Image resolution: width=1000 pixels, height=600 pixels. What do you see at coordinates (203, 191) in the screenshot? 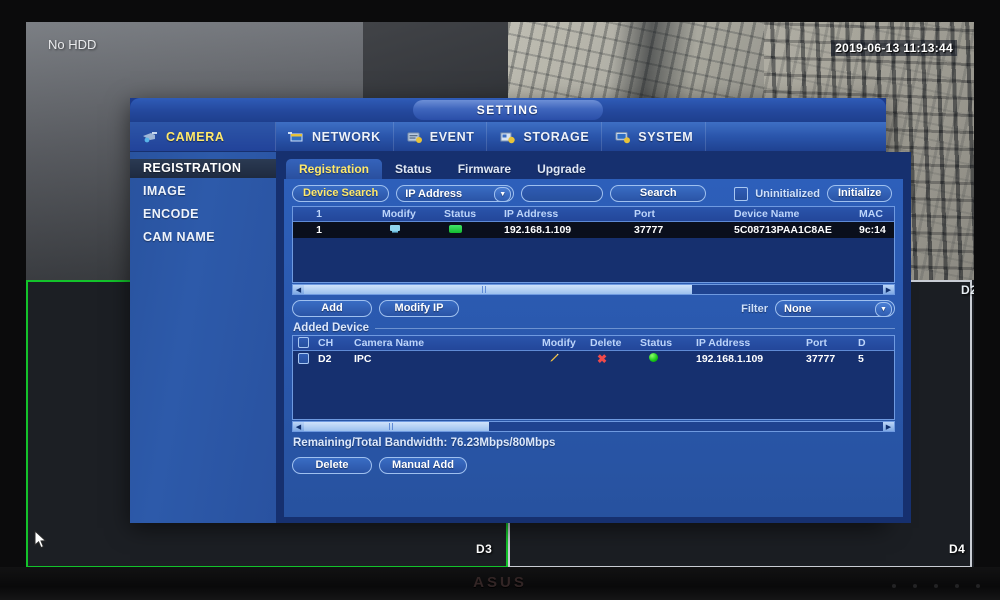
I see `sidebar-item-image: IMAGE` at bounding box center [203, 191].